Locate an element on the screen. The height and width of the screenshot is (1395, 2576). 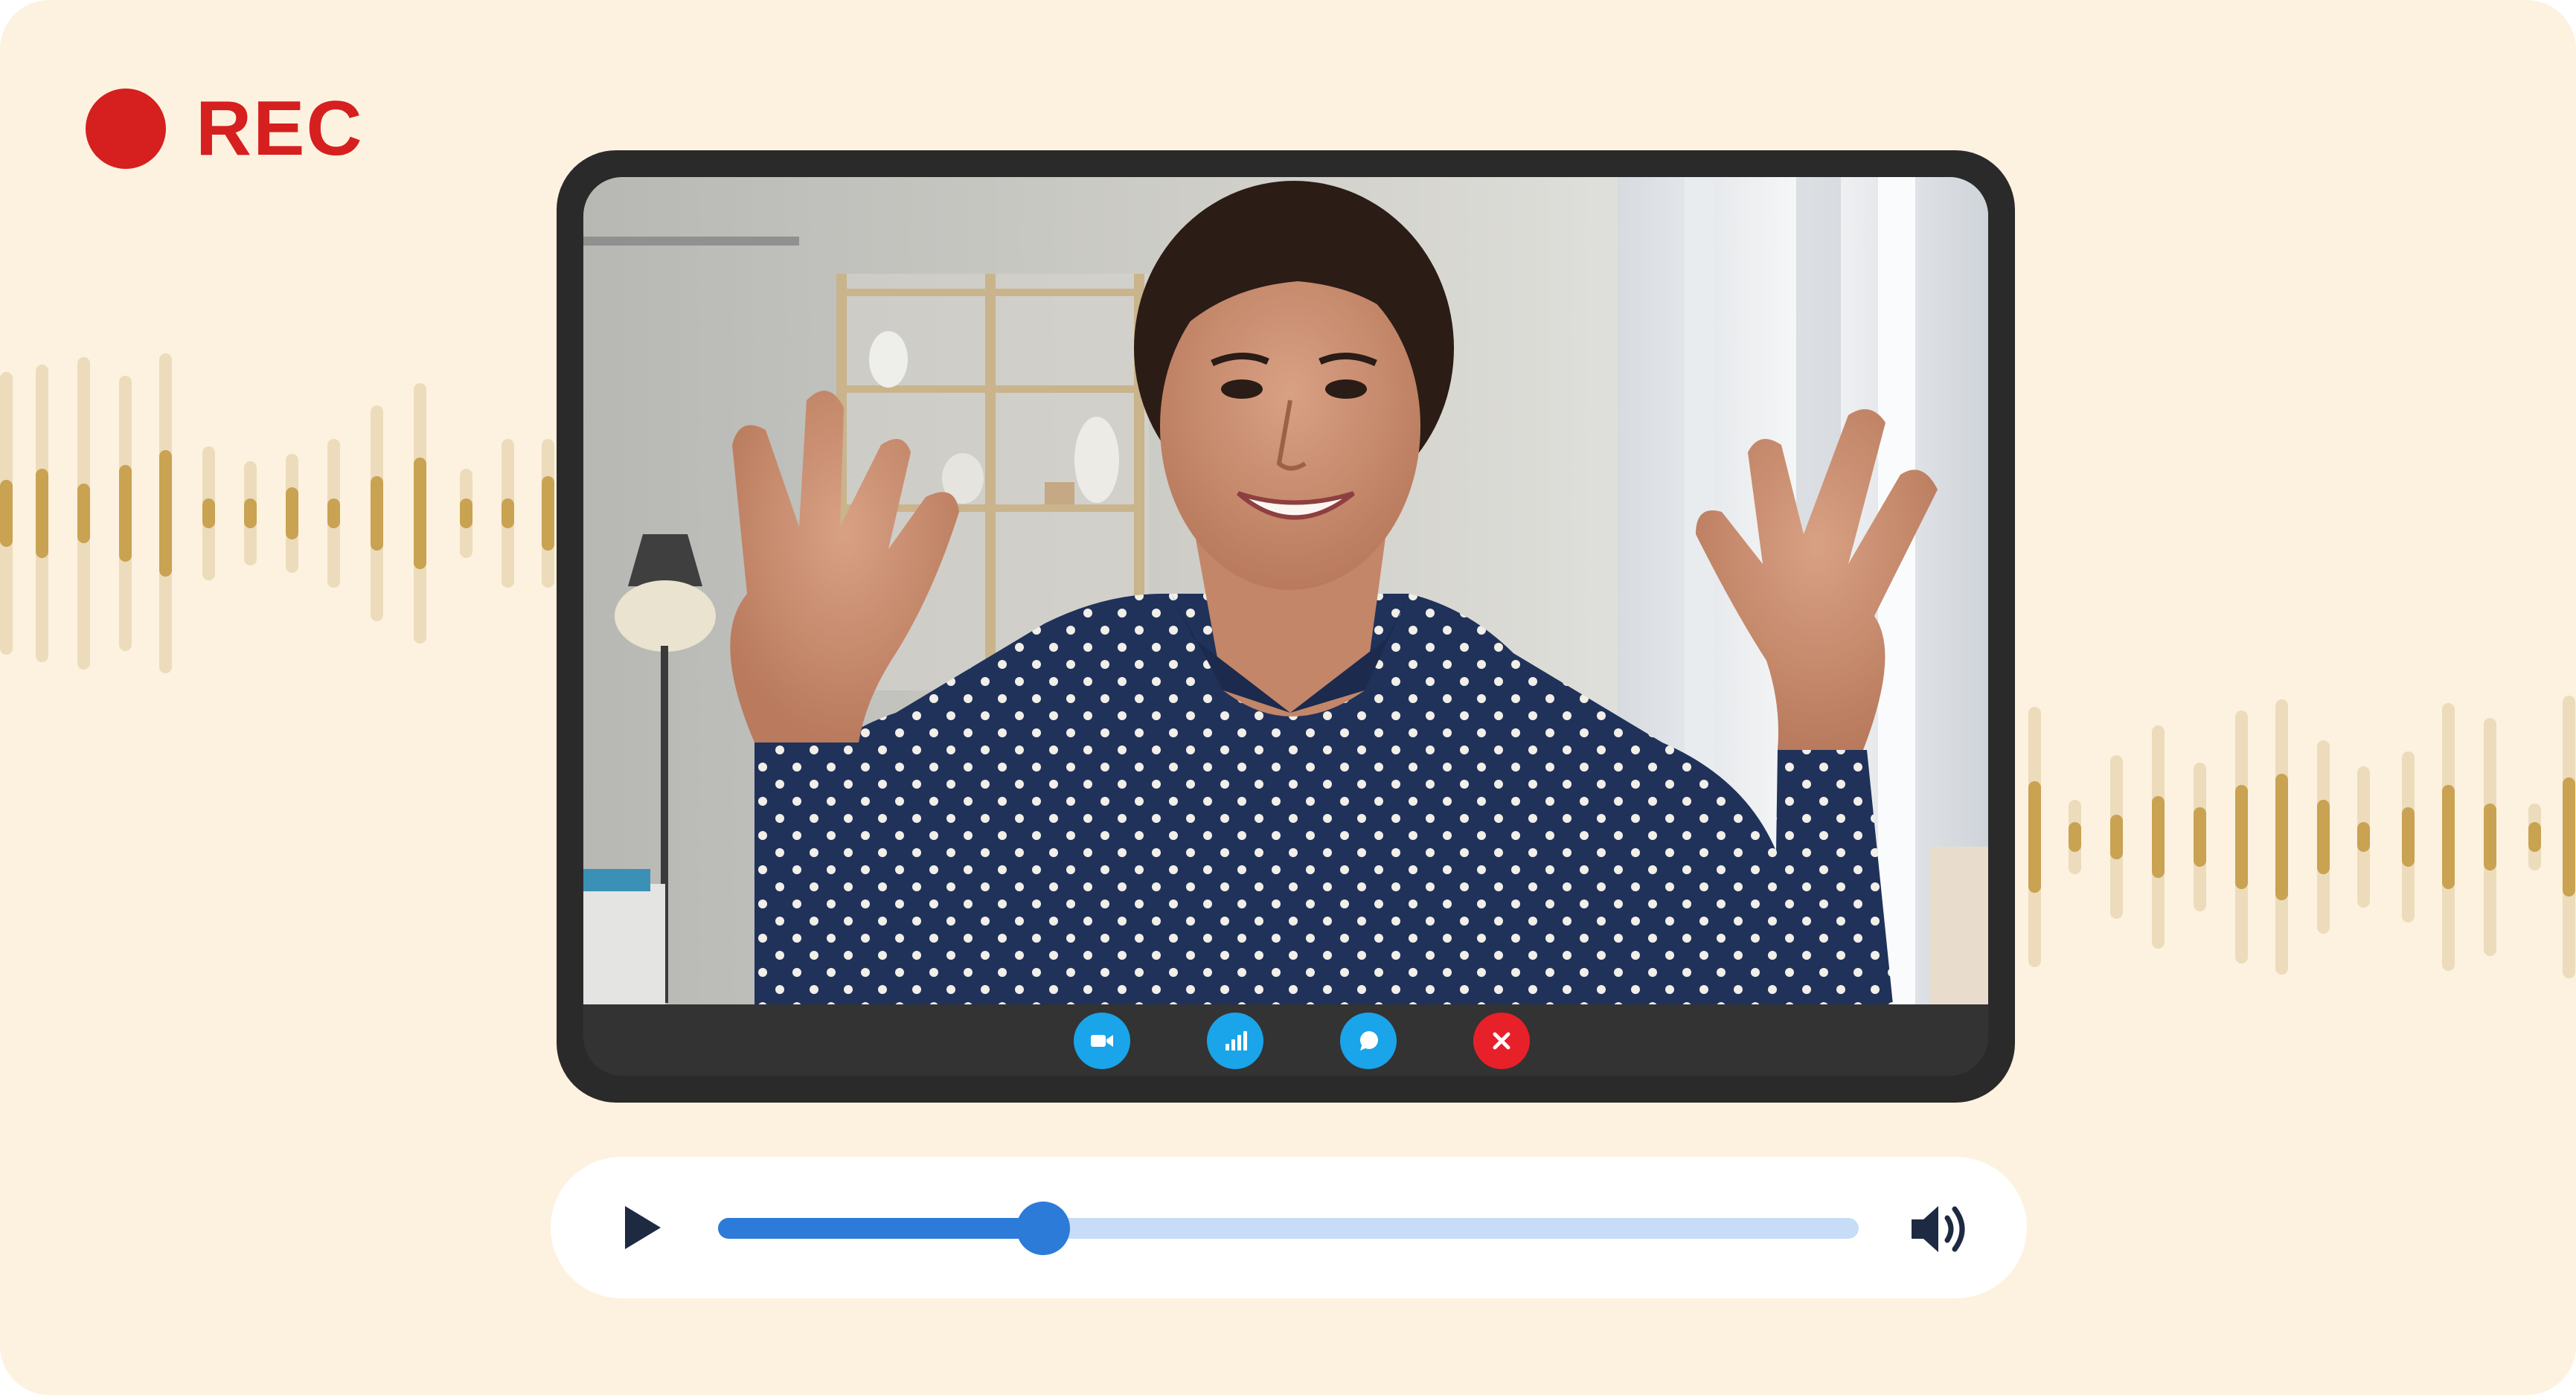
signal-stats-button is located at coordinates (1235, 1041).